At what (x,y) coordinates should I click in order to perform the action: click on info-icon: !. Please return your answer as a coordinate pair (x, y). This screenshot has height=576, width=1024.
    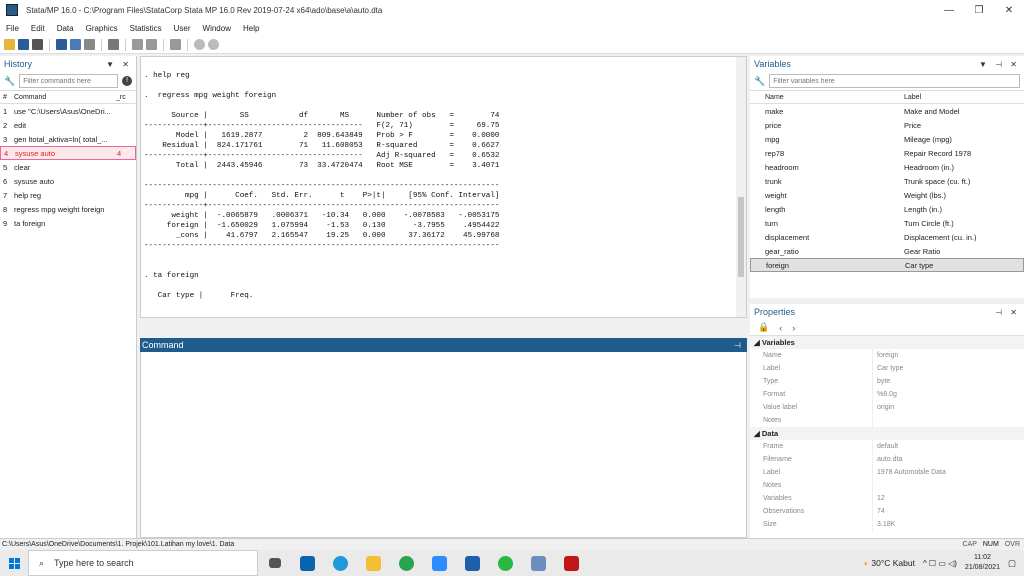
    Looking at the image, I should click on (127, 81).